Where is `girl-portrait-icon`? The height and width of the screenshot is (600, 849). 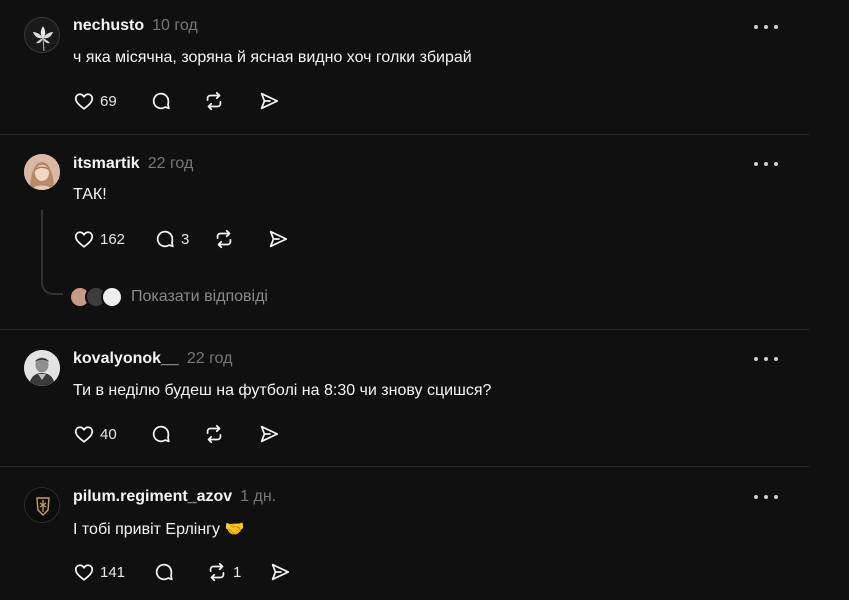
girl-portrait-icon is located at coordinates (42, 172).